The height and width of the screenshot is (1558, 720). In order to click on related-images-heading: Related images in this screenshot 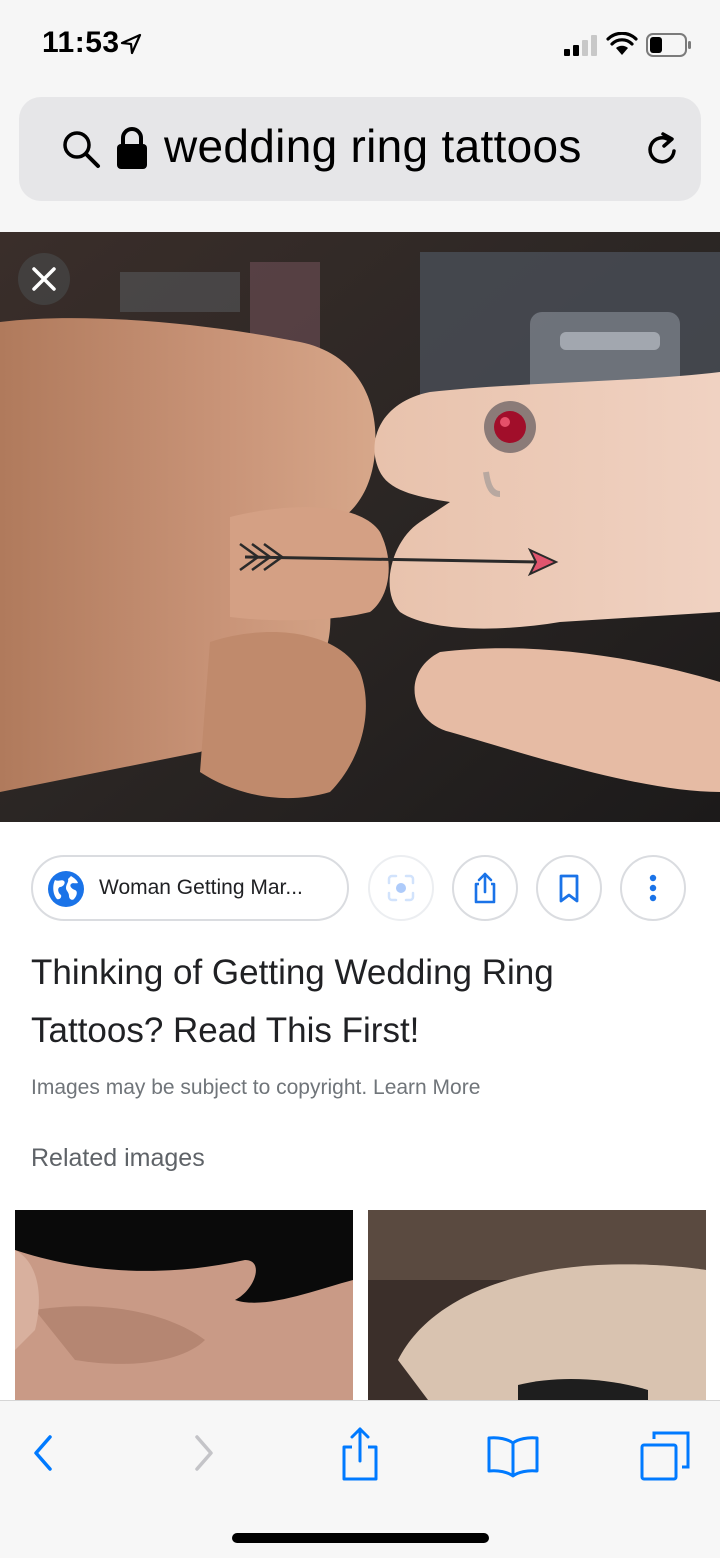, I will do `click(118, 1158)`.